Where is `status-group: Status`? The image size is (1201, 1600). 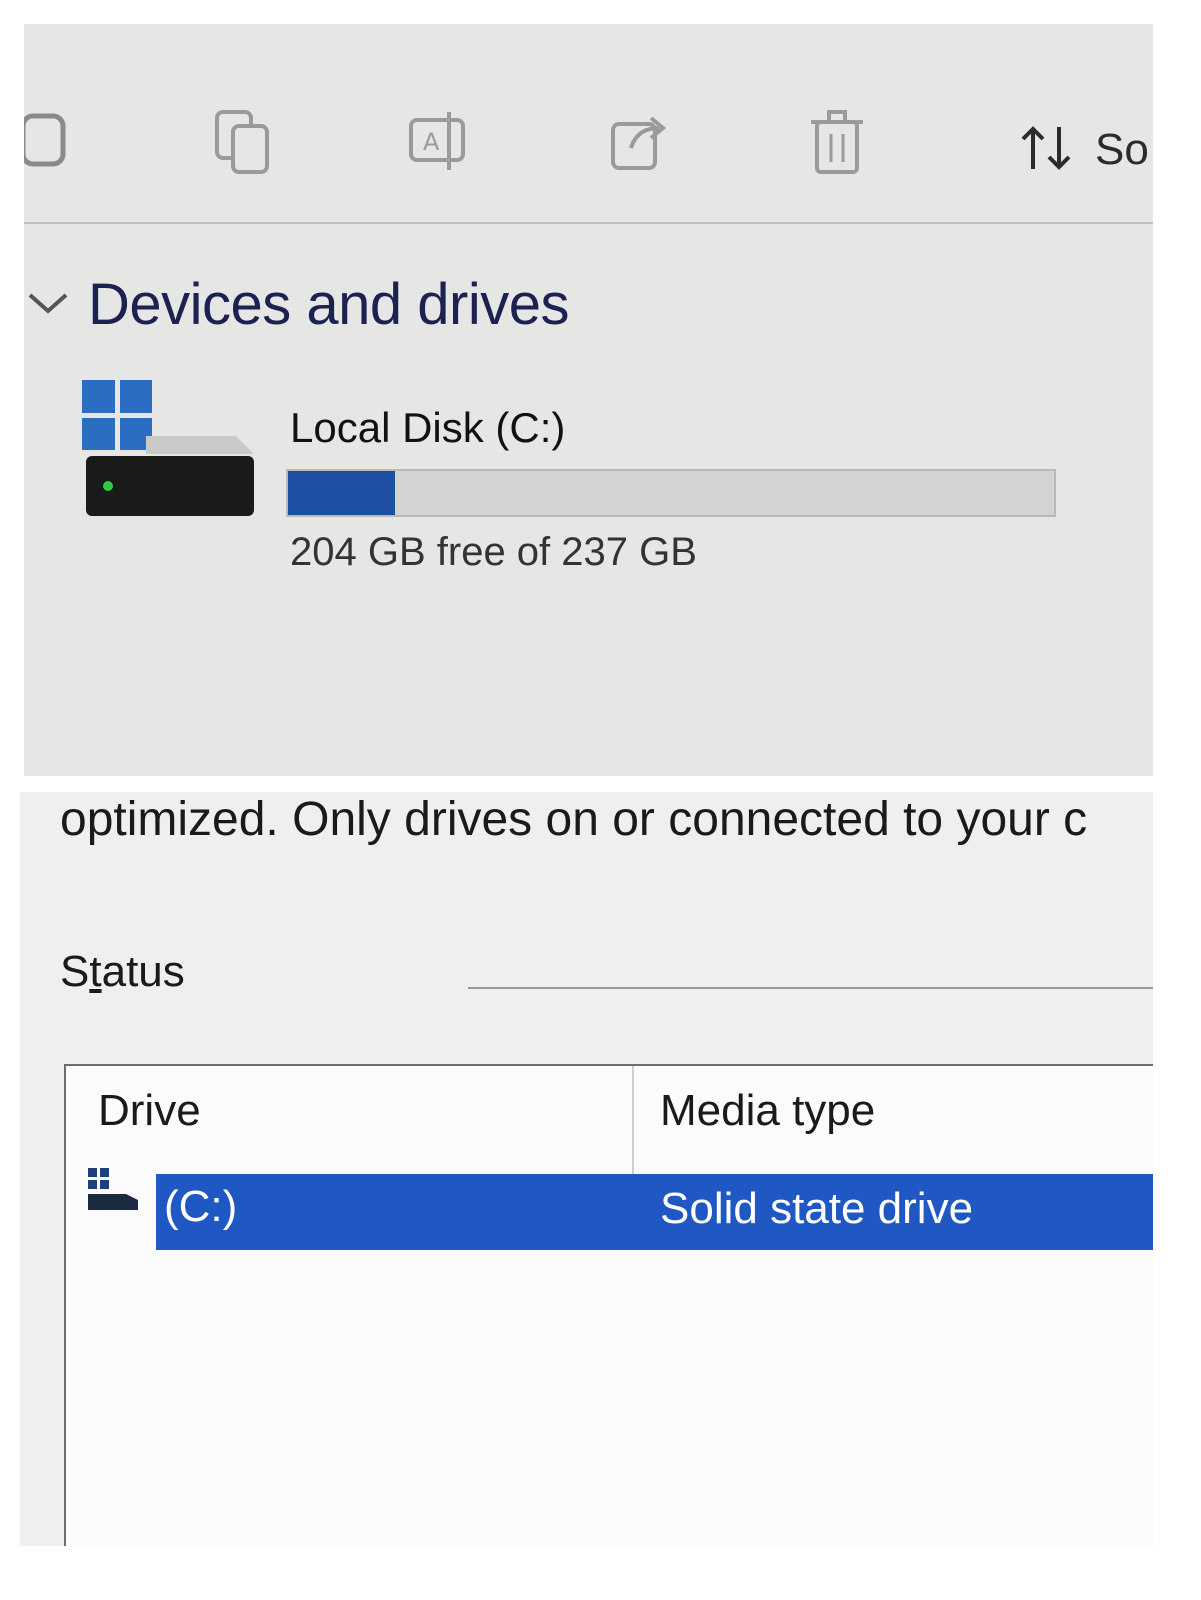 status-group: Status is located at coordinates (606, 982).